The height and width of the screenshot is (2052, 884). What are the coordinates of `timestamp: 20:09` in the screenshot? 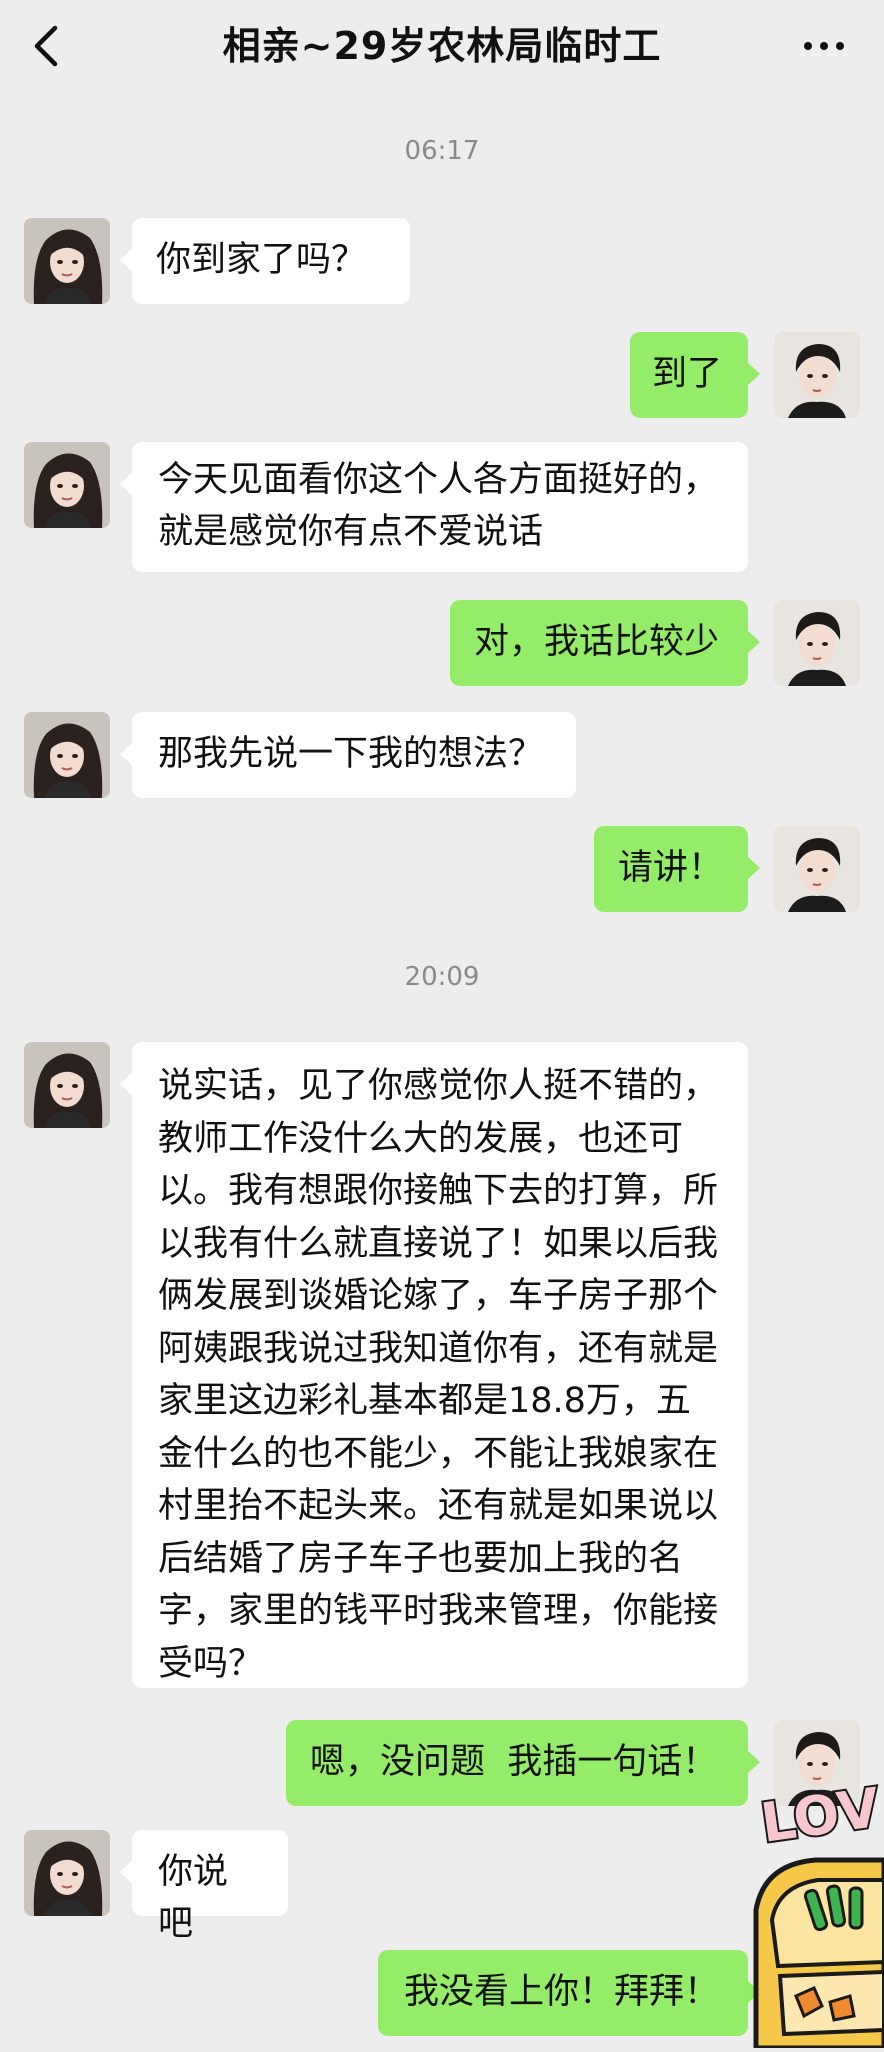 It's located at (442, 977).